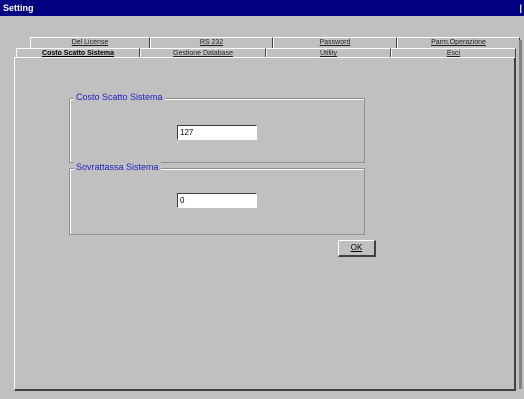  I want to click on tab-label: Parm.Operazione, so click(458, 42).